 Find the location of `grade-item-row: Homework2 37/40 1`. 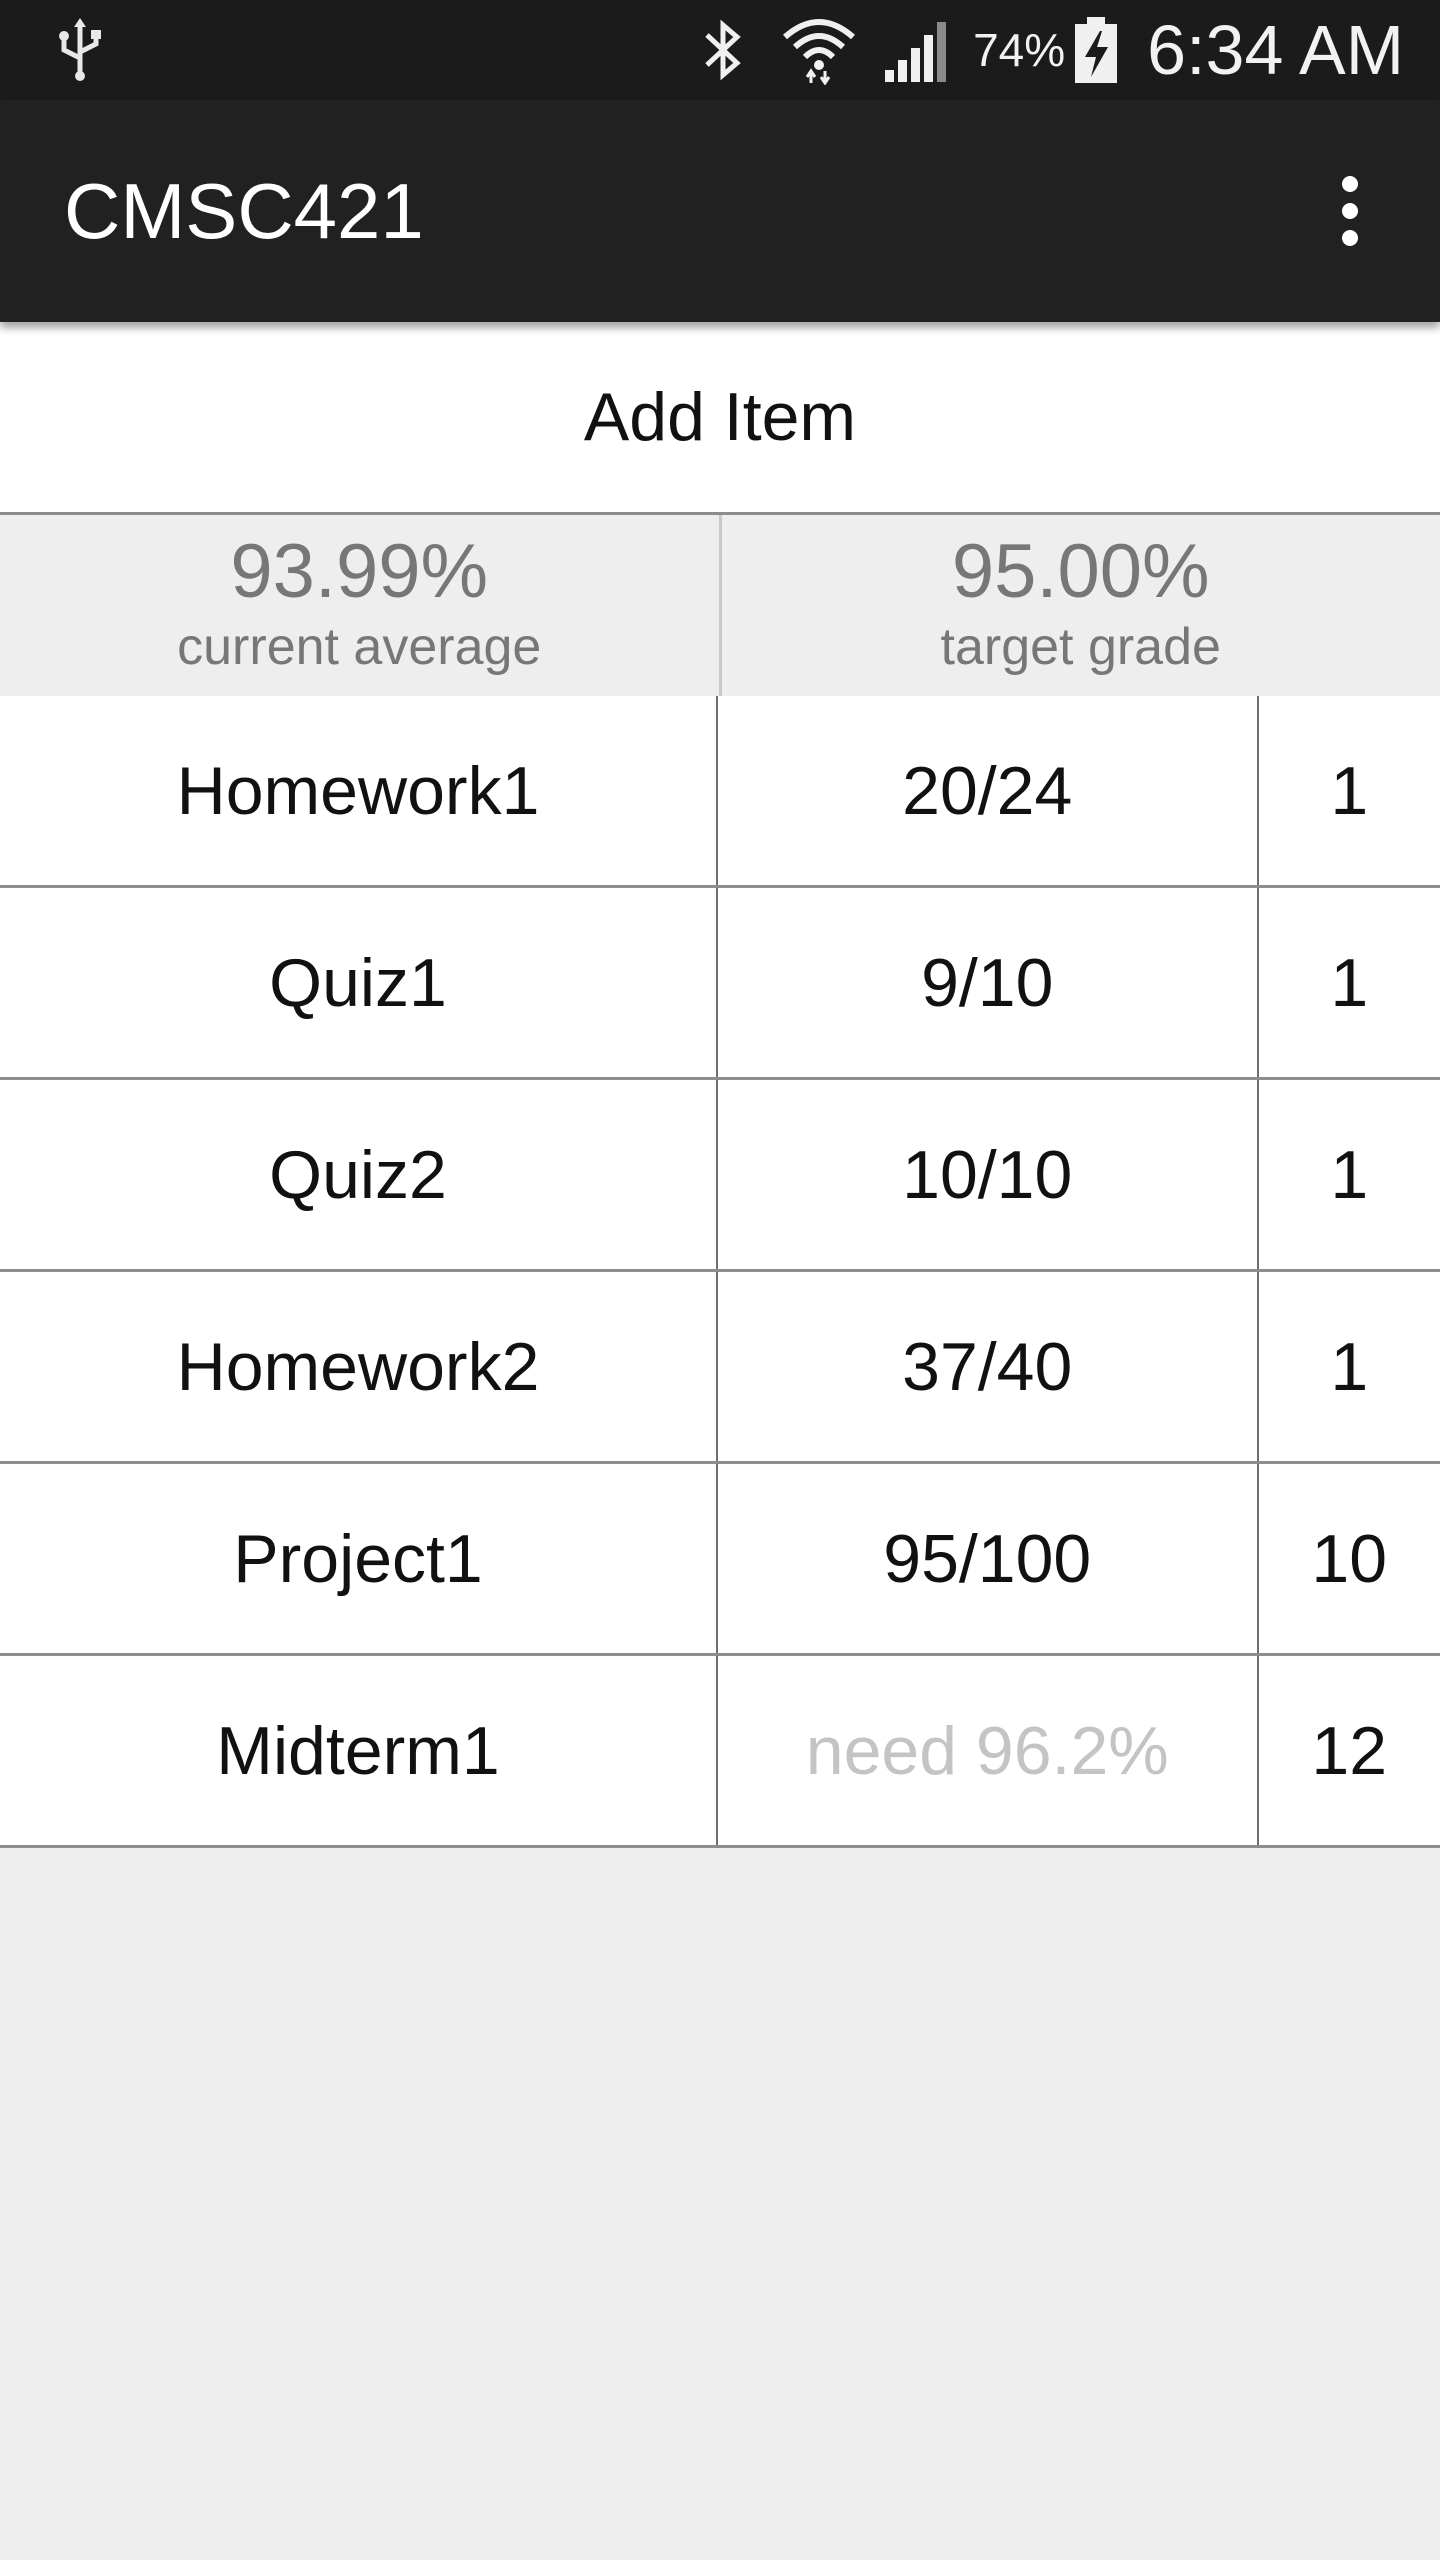

grade-item-row: Homework2 37/40 1 is located at coordinates (720, 1368).